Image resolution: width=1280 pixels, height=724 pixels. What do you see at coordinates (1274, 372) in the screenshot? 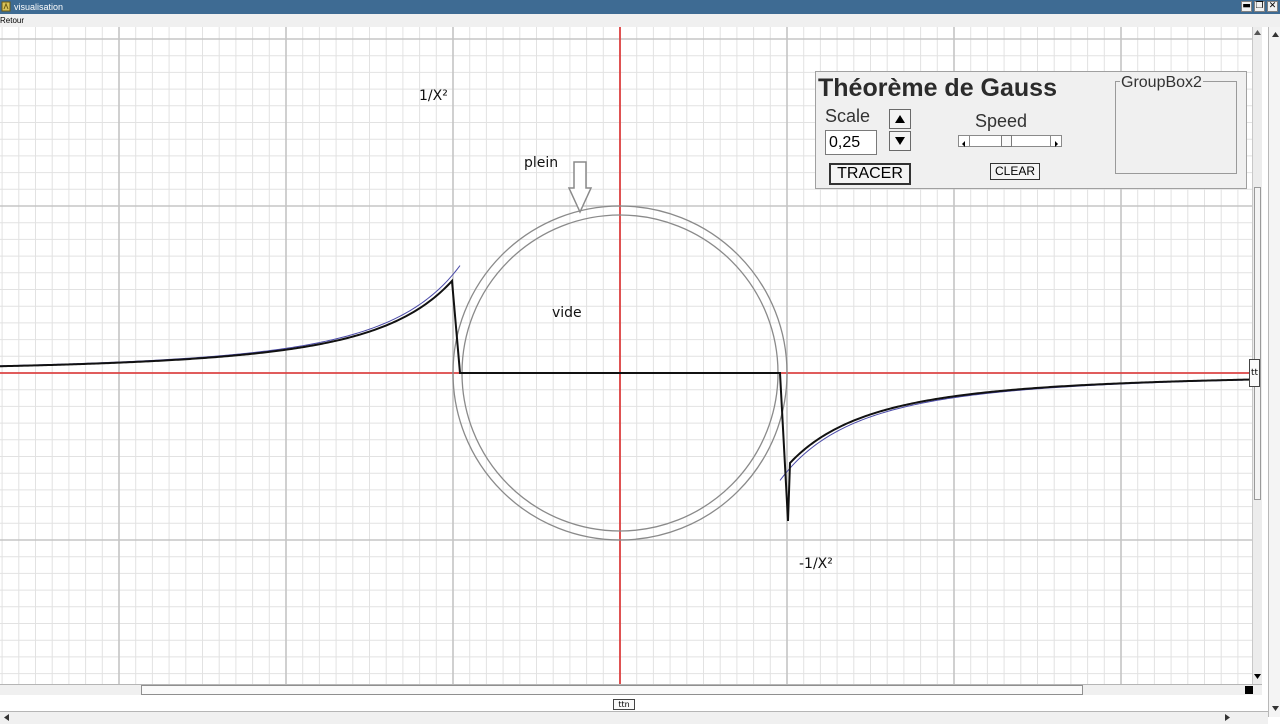
I see `window-vertical-scrollbar` at bounding box center [1274, 372].